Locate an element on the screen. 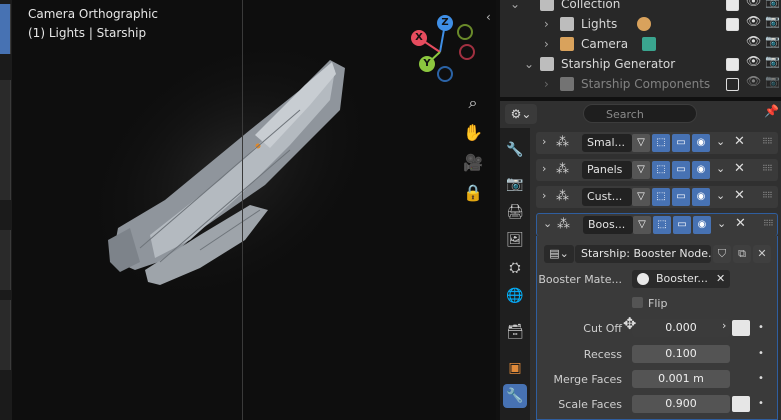  duplicate-icon: ⧉ is located at coordinates (742, 254).